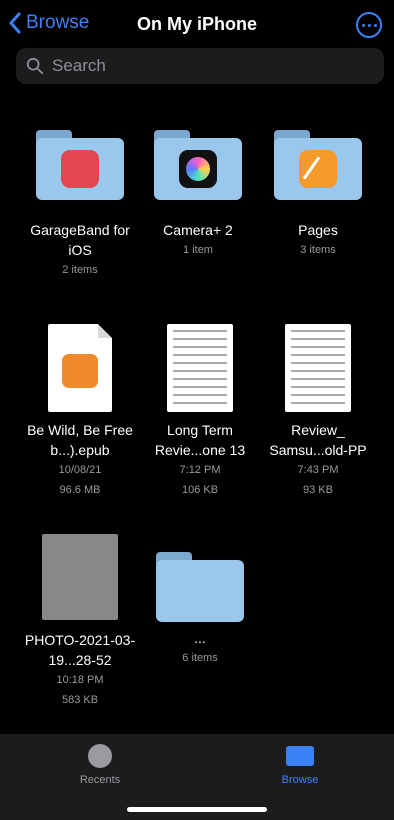  I want to click on item-size: 93 KB, so click(318, 490).